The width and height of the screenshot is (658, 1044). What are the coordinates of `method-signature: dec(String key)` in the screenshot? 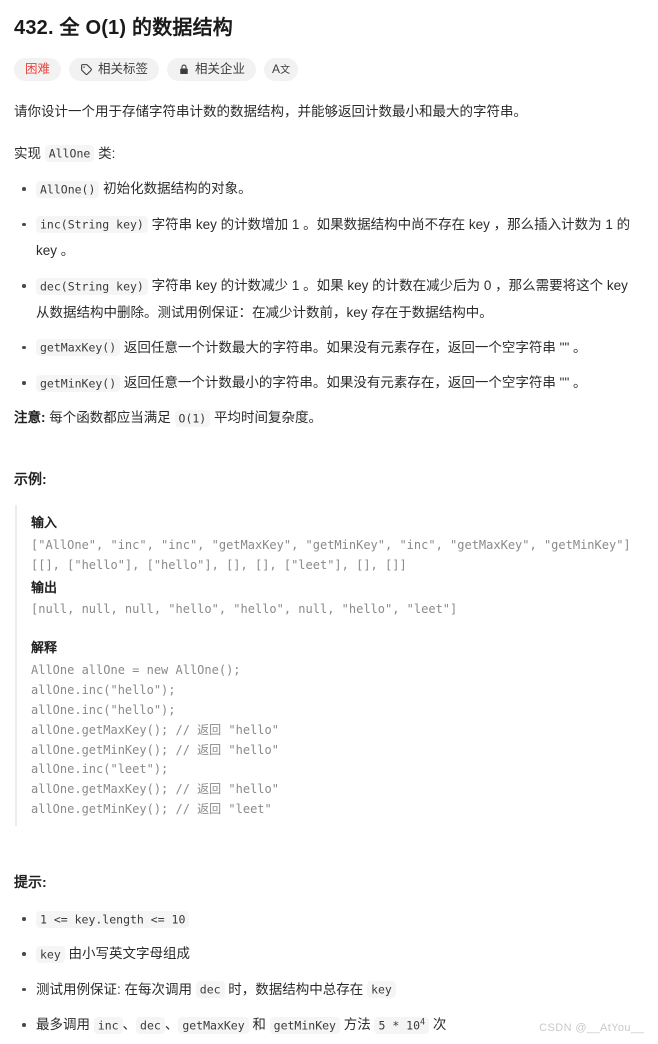 It's located at (92, 286).